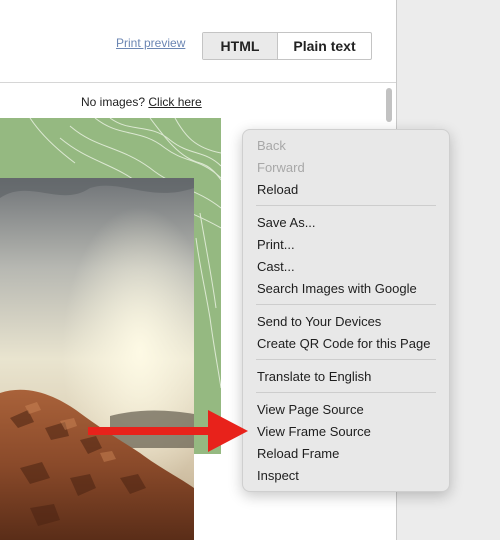 This screenshot has height=540, width=500. I want to click on menu-item-reload-frame: Reload Frame, so click(298, 453).